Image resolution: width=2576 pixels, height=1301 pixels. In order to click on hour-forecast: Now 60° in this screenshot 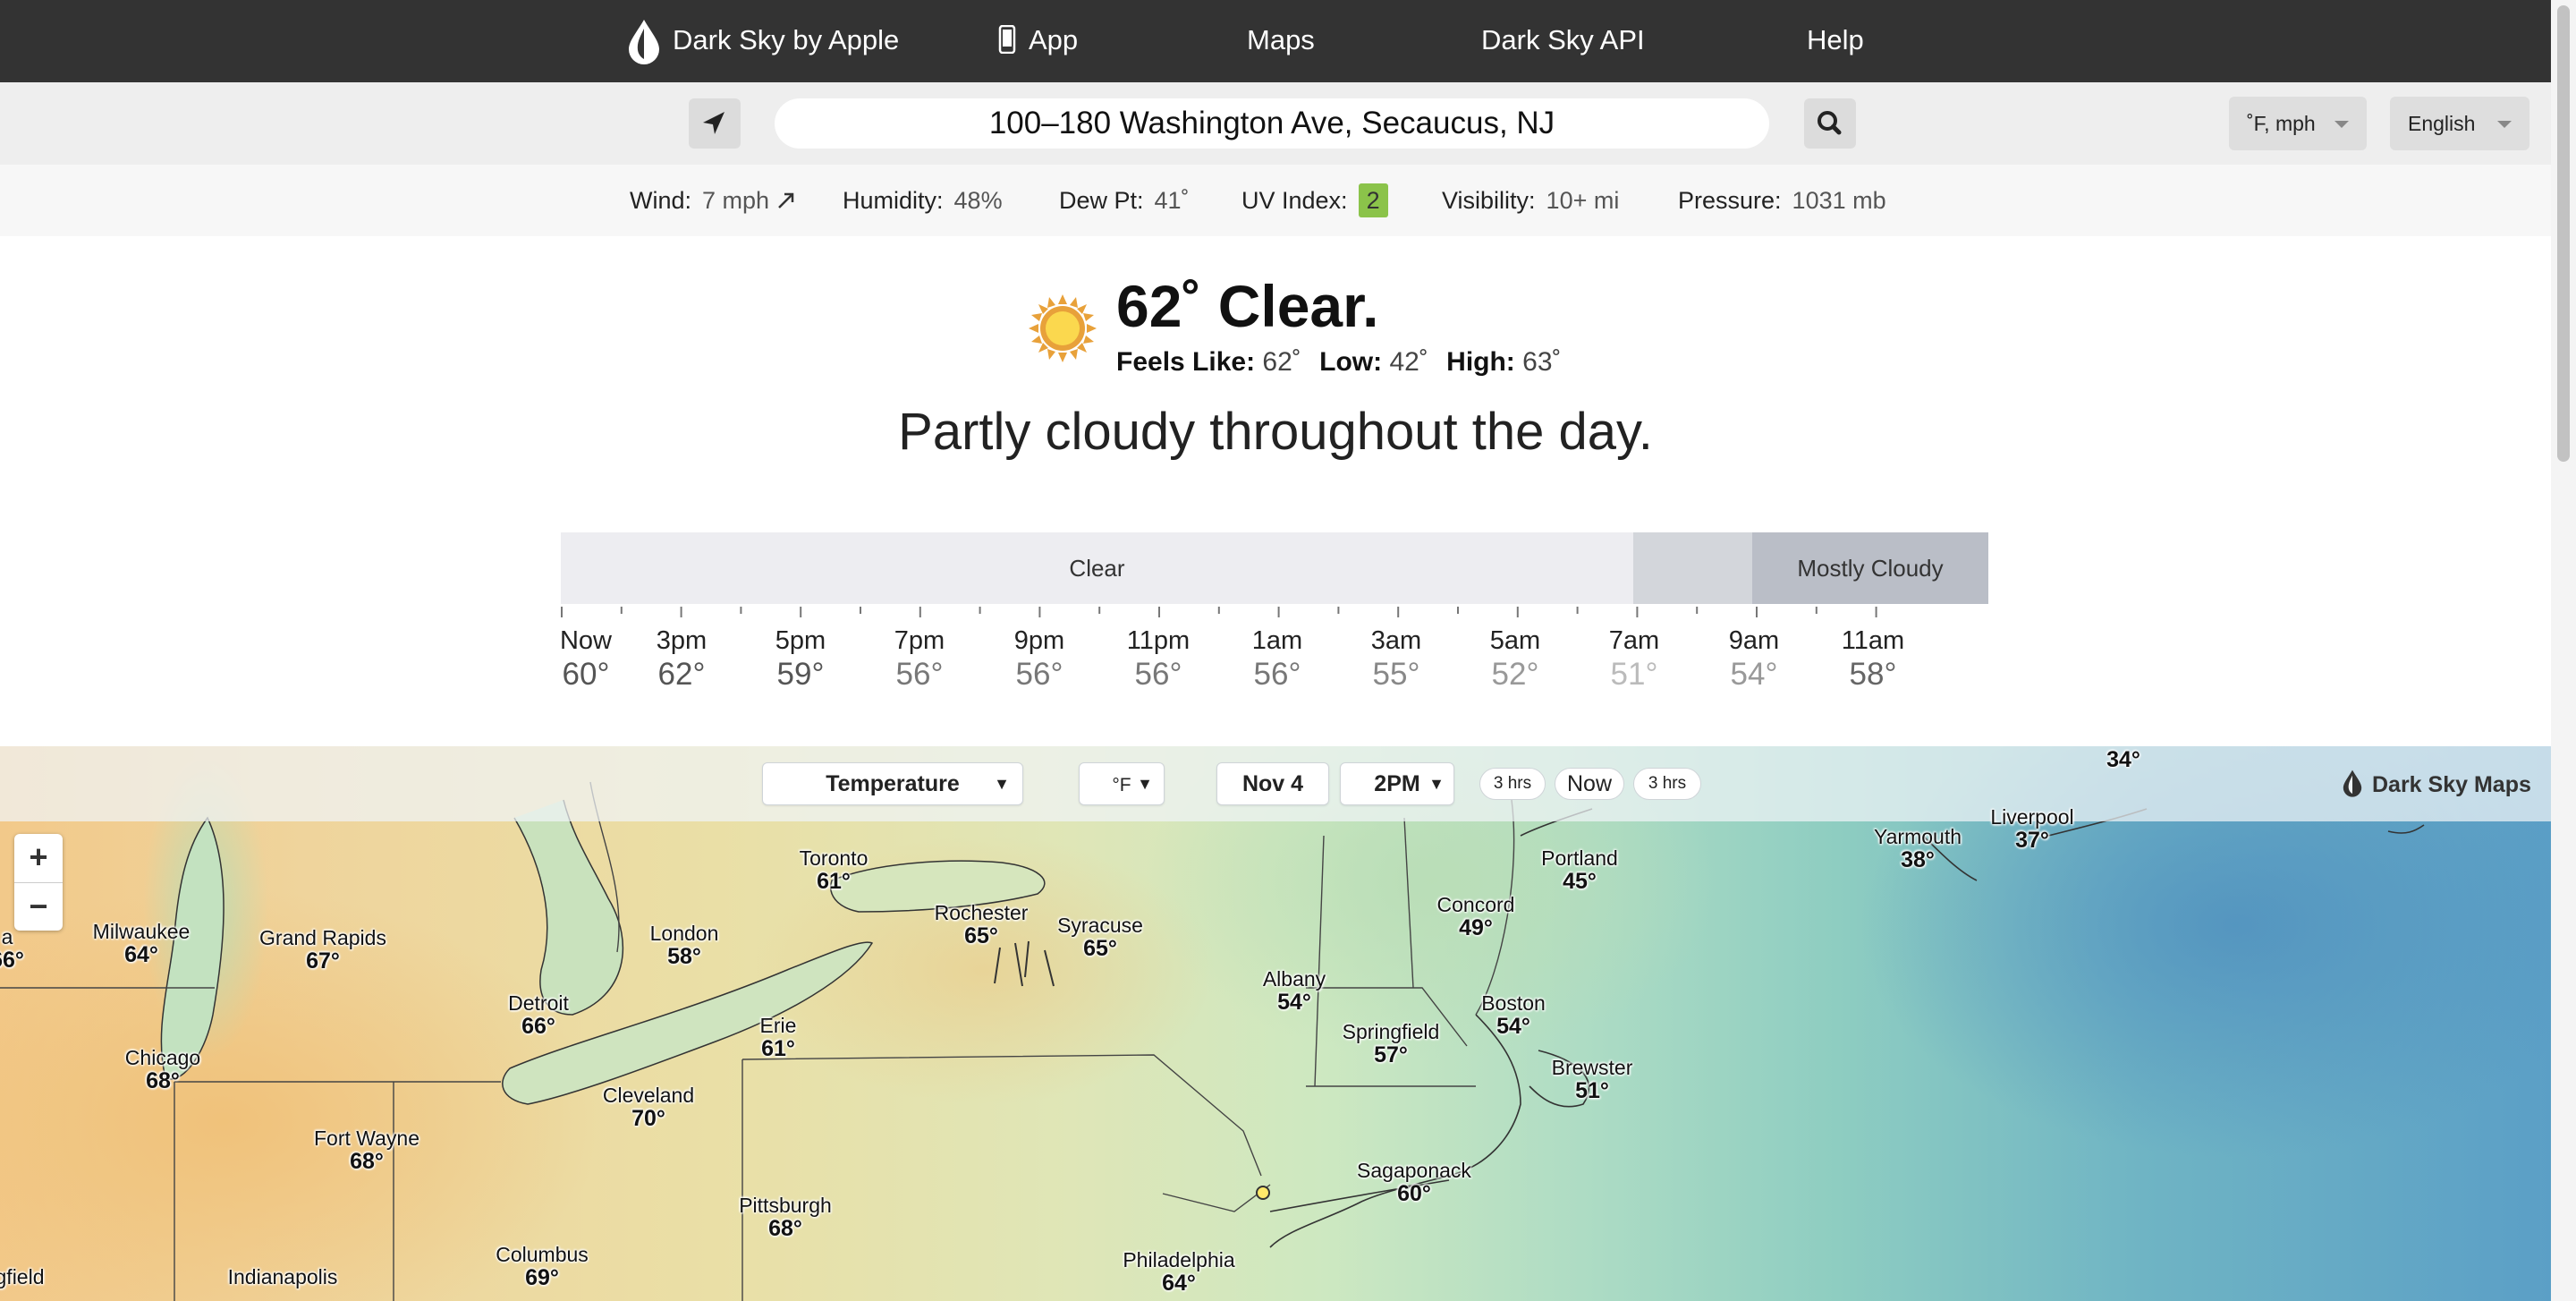, I will do `click(586, 659)`.